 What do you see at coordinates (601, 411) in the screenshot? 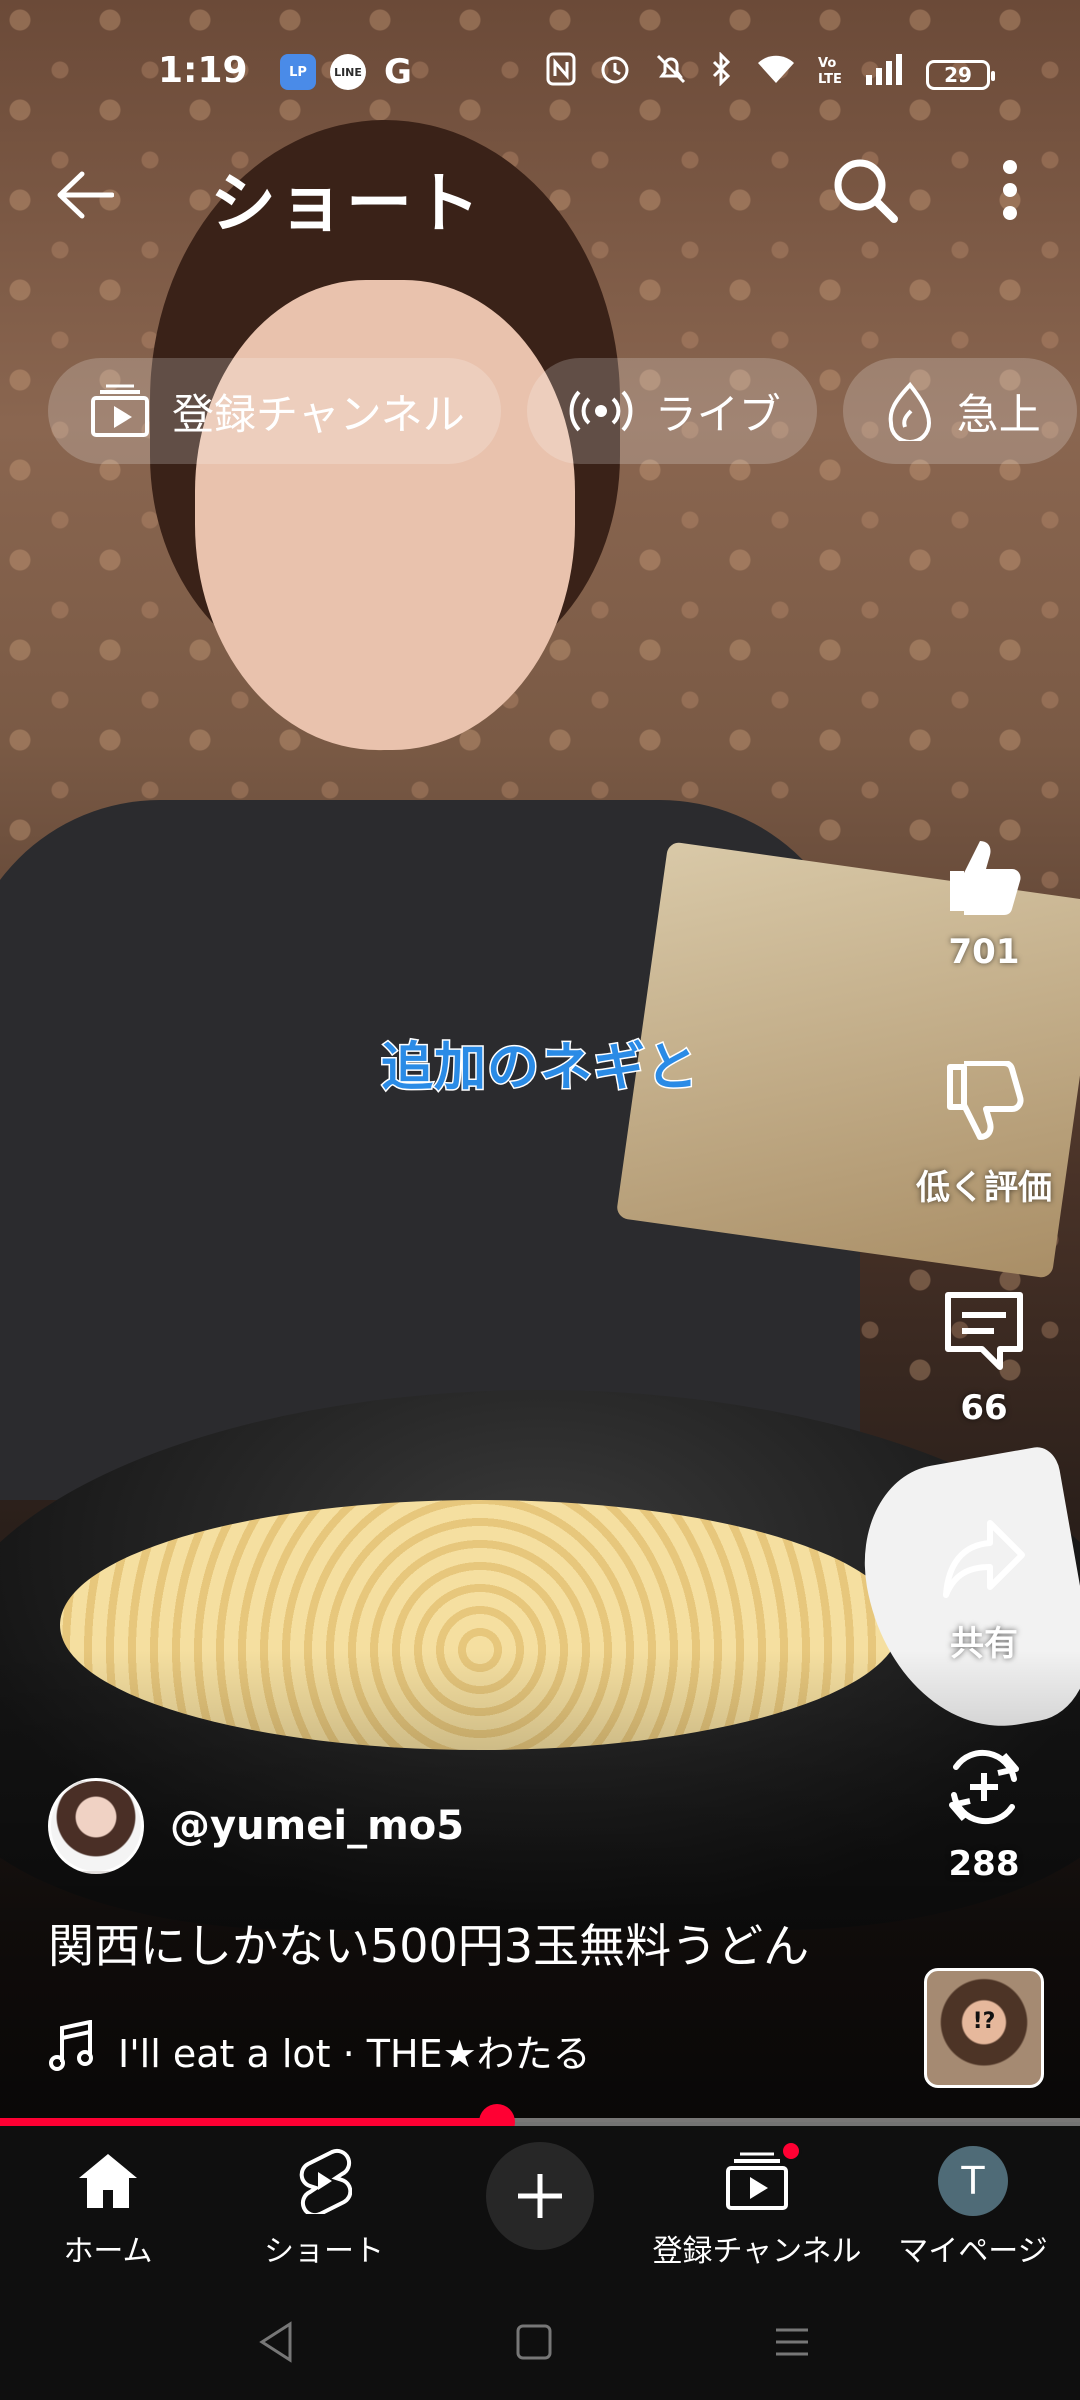
I see `live-icon` at bounding box center [601, 411].